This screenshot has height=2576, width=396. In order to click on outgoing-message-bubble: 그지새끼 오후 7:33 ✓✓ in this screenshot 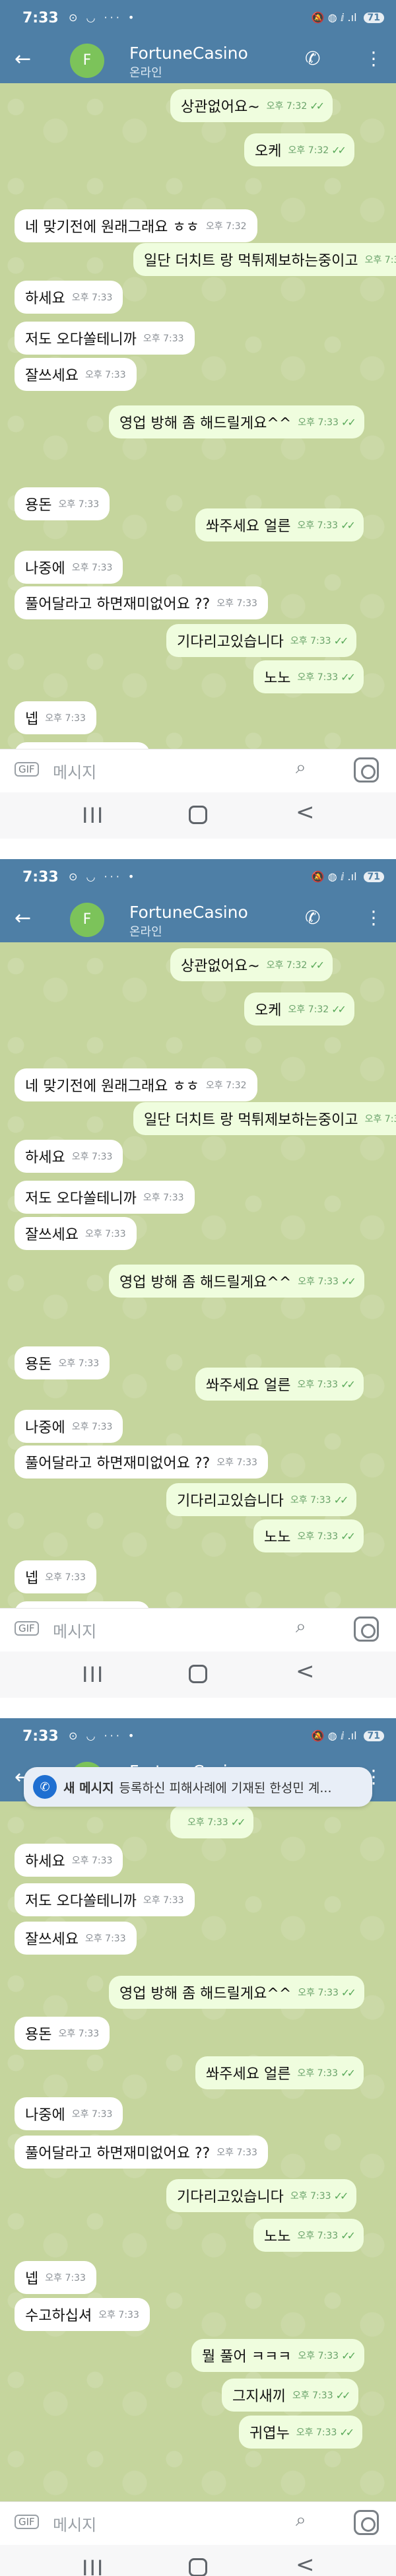, I will do `click(290, 2396)`.